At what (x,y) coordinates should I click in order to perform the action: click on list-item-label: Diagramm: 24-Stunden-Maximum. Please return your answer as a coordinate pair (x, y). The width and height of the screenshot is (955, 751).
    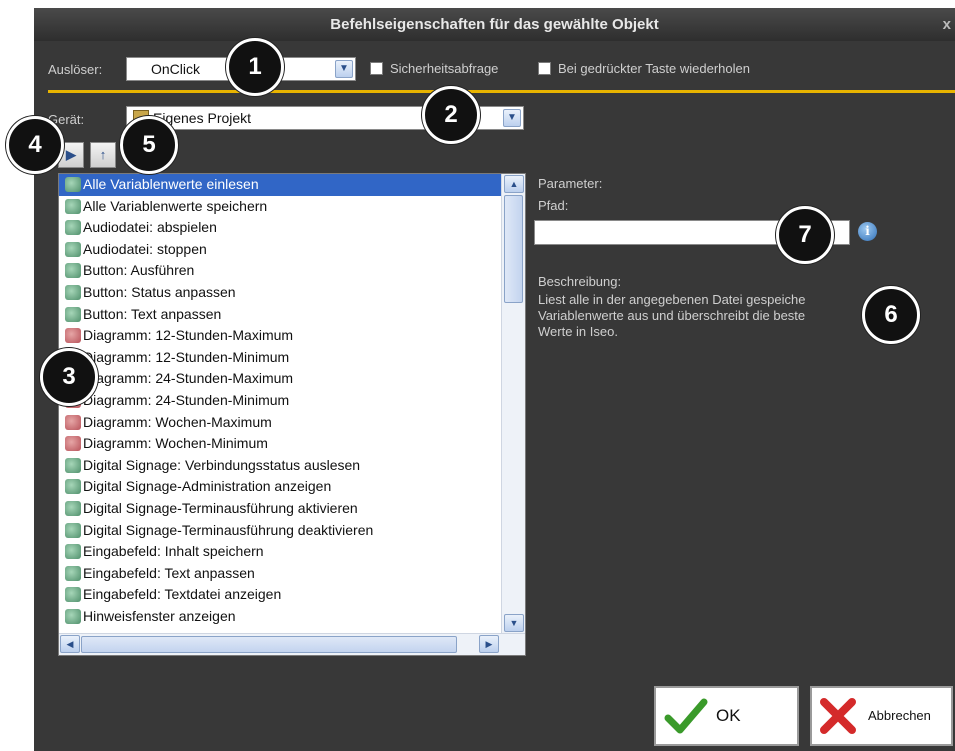
    Looking at the image, I should click on (188, 378).